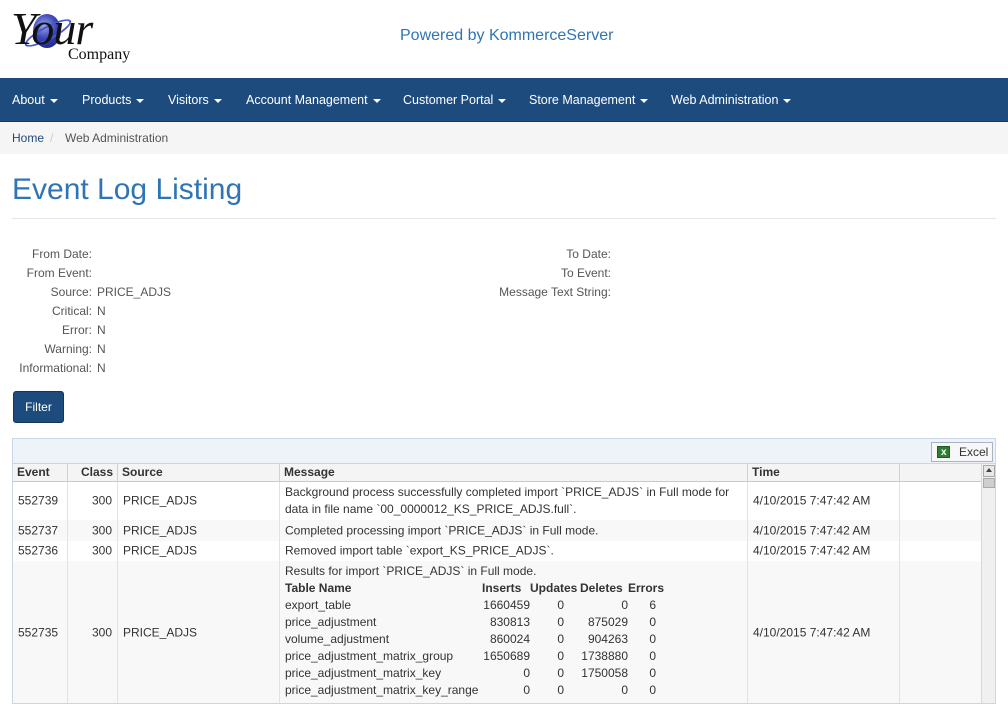 The width and height of the screenshot is (1008, 704). I want to click on results-deletes: 875029, so click(607, 622).